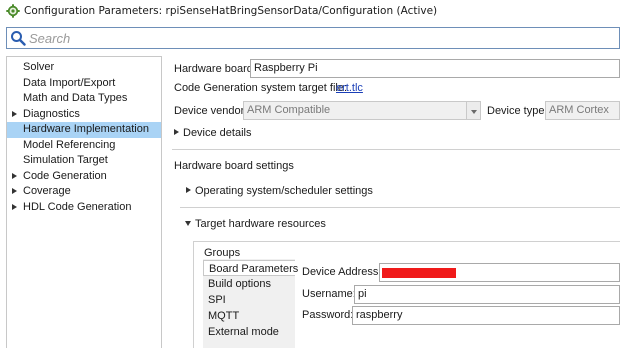  What do you see at coordinates (234, 166) in the screenshot?
I see `hw-board-settings-heading: Hardware board settings` at bounding box center [234, 166].